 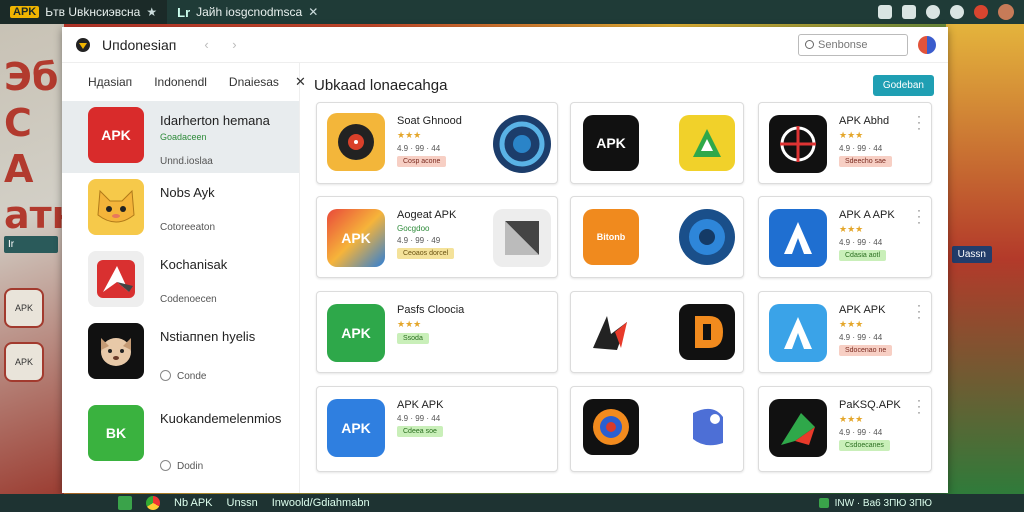 What do you see at coordinates (420, 431) in the screenshot?
I see `status-badge: Cdeea soe` at bounding box center [420, 431].